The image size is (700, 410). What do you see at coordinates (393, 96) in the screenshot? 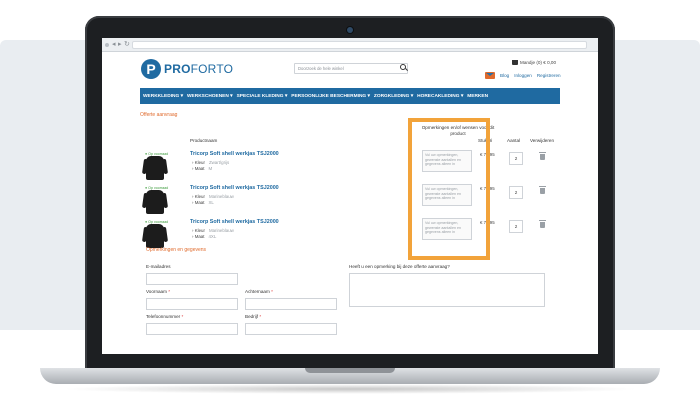
I see `nav-item-zorgkleding: ZORGKLEDING ▾` at bounding box center [393, 96].